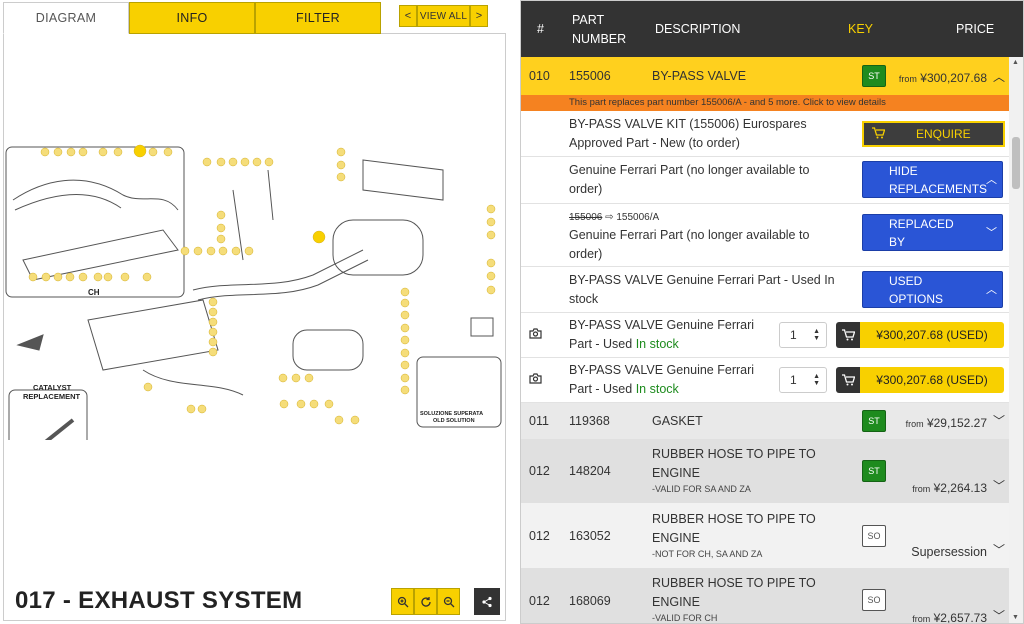  Describe the element at coordinates (772, 29) in the screenshot. I see `parts-table-header: # PART NUMBER DESCRIPTION KEY PRICE` at that location.